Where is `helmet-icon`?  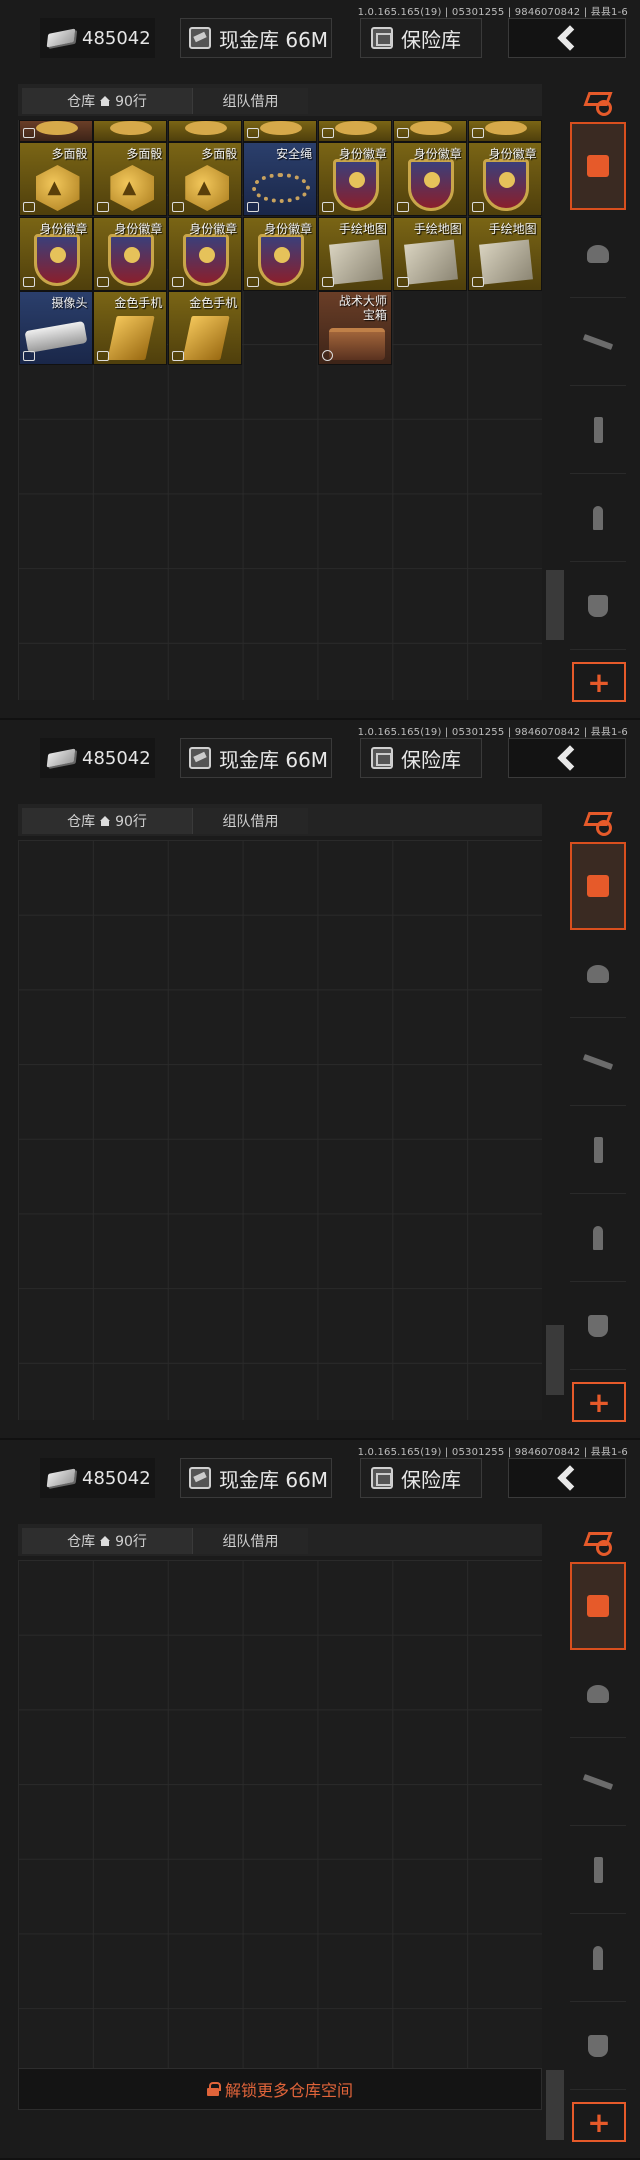 helmet-icon is located at coordinates (598, 1693).